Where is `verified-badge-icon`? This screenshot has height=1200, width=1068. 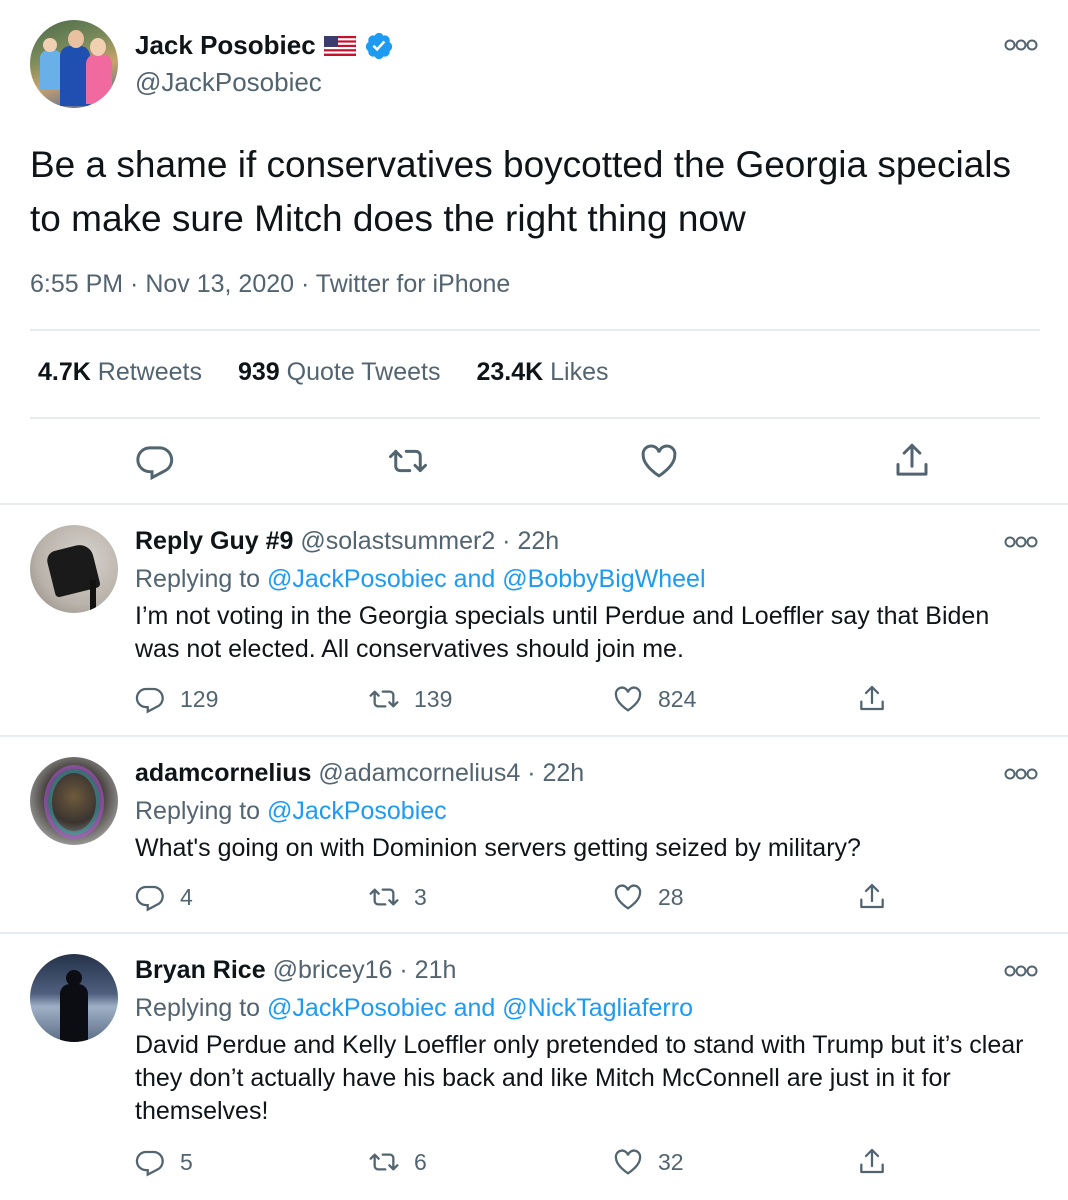
verified-badge-icon is located at coordinates (378, 45).